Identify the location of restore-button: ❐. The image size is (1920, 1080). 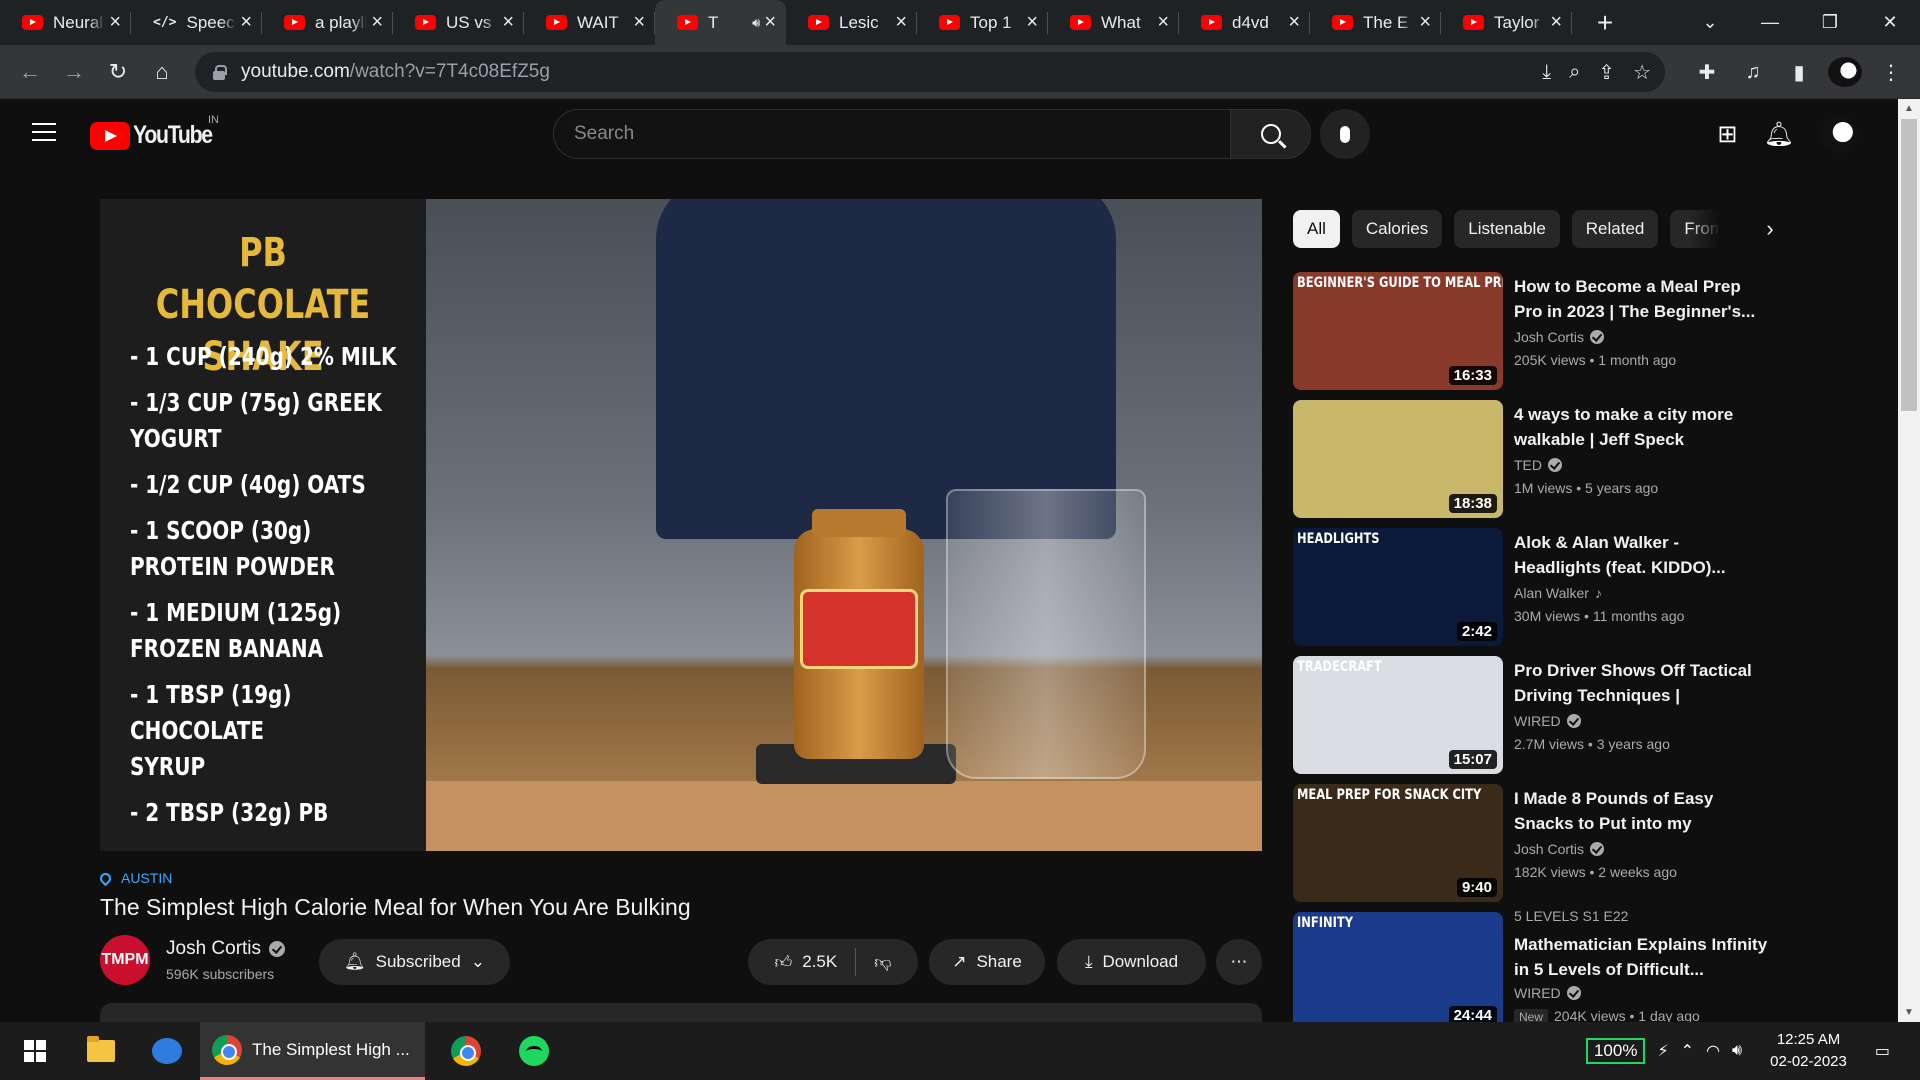
(1830, 22).